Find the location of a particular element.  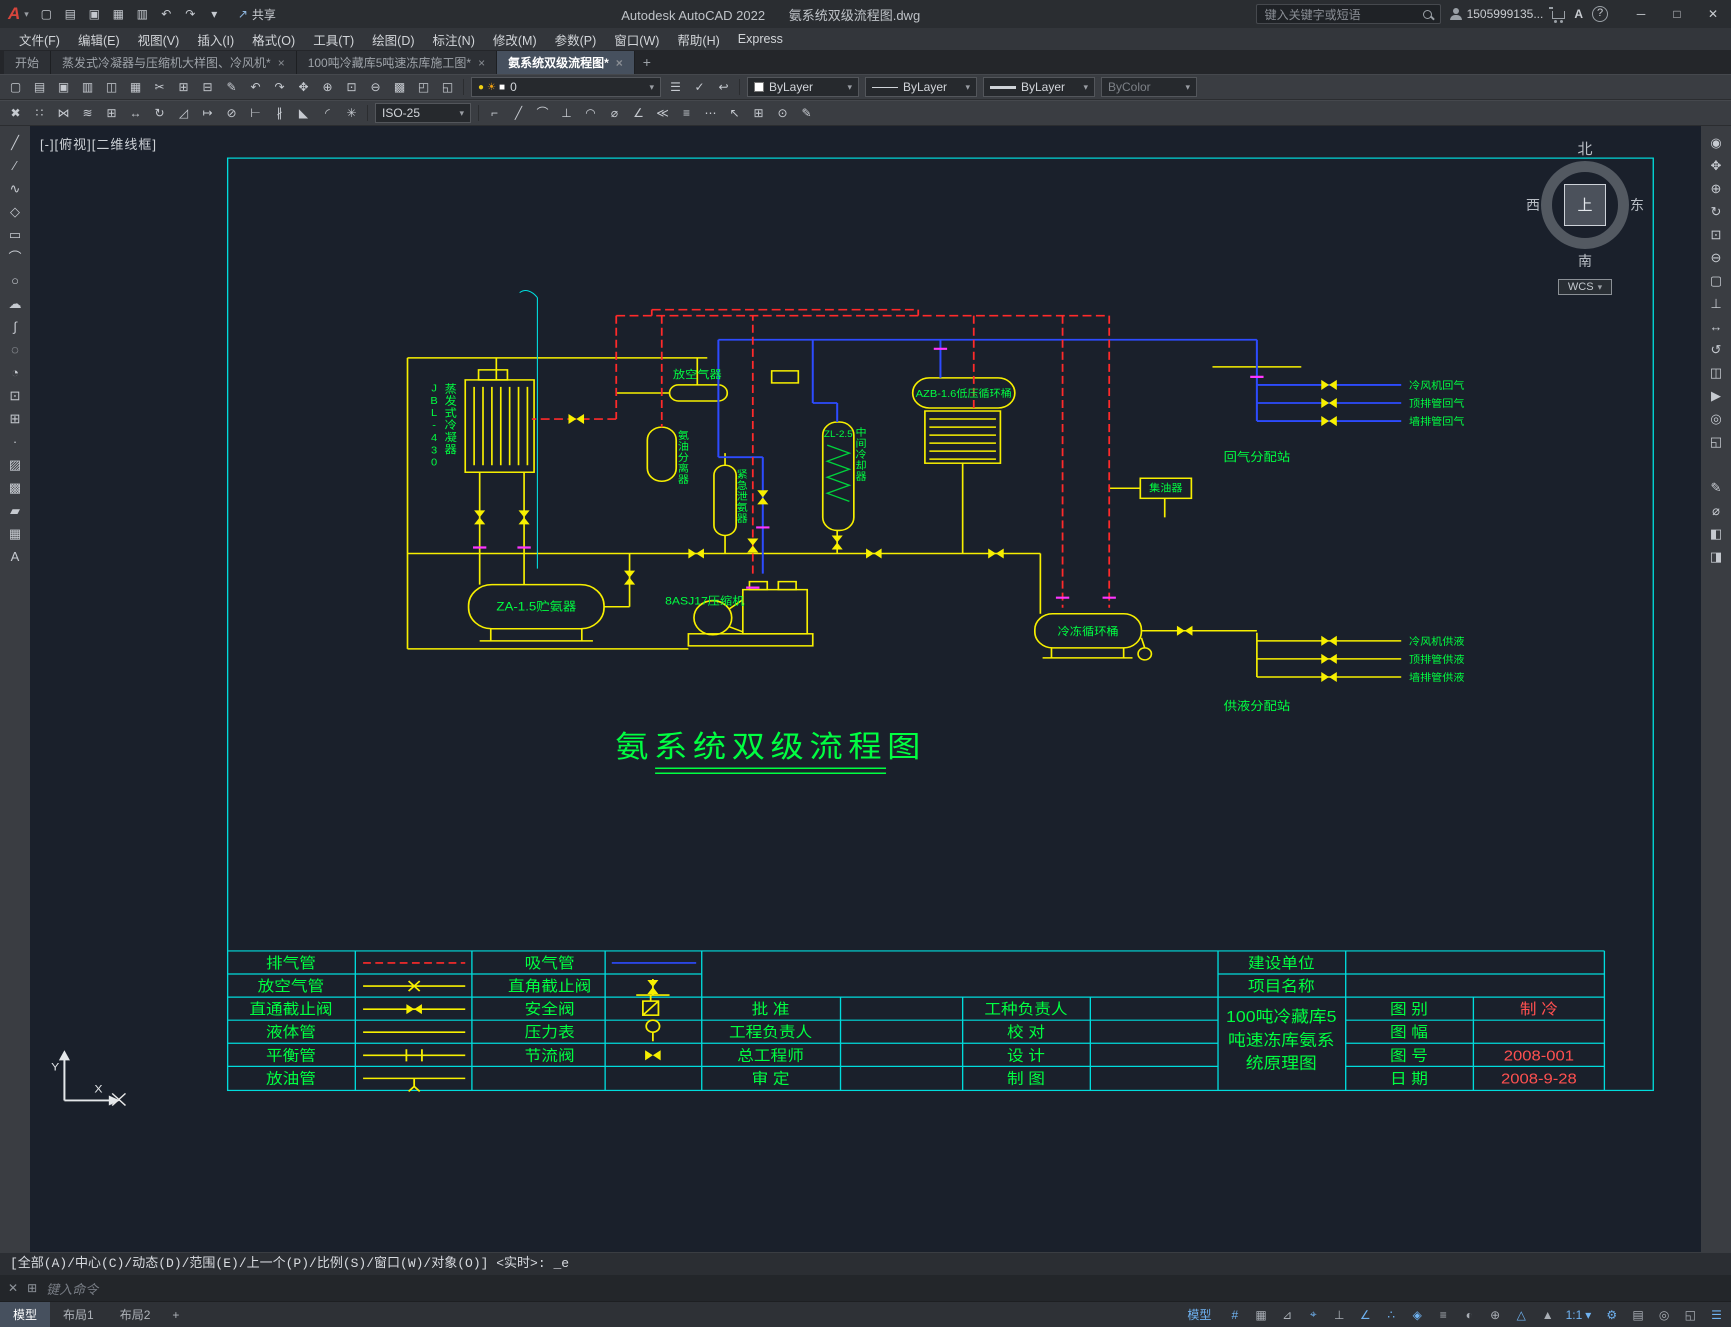

lineweight-icon: ≡ is located at coordinates (1442, 1314).